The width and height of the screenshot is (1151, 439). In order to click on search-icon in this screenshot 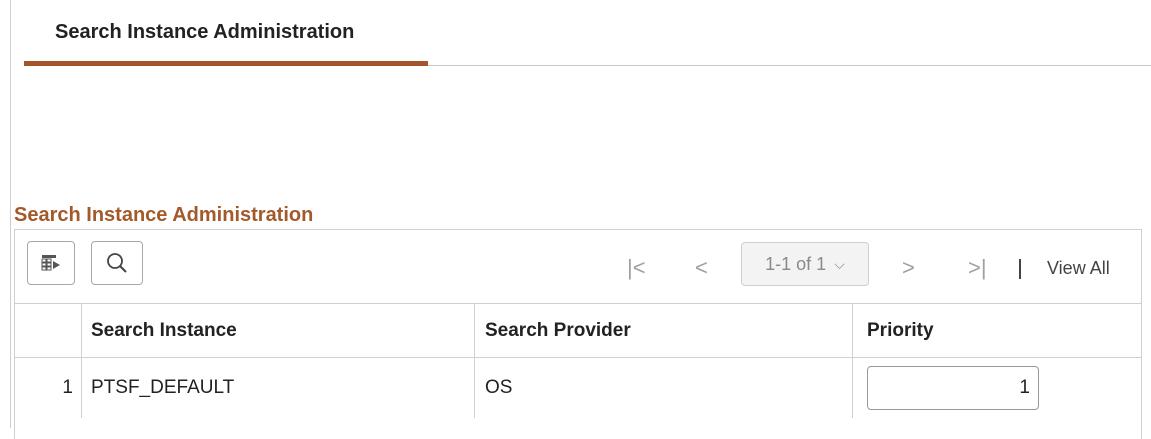, I will do `click(117, 263)`.